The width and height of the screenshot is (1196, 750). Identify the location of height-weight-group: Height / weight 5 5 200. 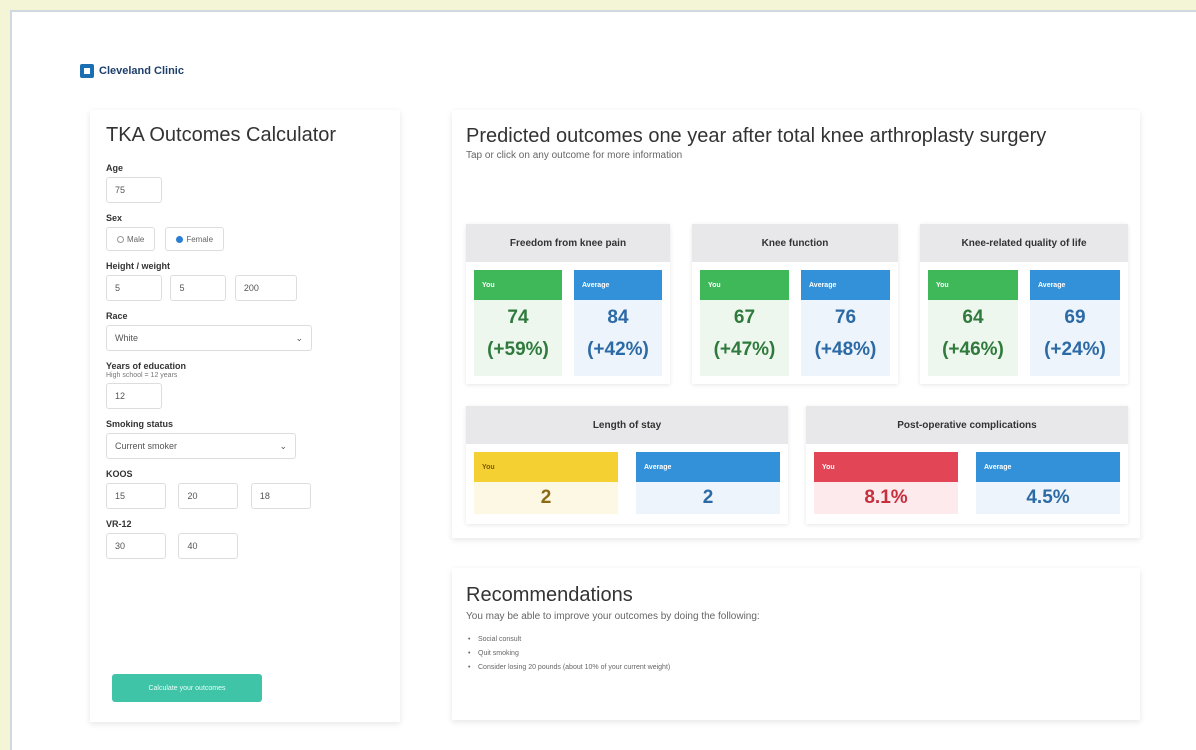
(245, 281).